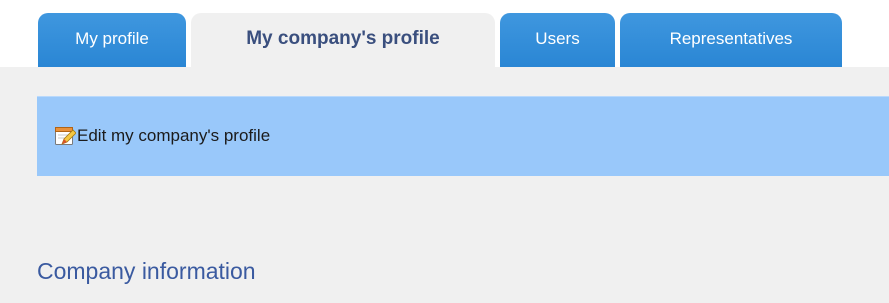 The image size is (889, 303). I want to click on tab-my-profile: My profile, so click(112, 40).